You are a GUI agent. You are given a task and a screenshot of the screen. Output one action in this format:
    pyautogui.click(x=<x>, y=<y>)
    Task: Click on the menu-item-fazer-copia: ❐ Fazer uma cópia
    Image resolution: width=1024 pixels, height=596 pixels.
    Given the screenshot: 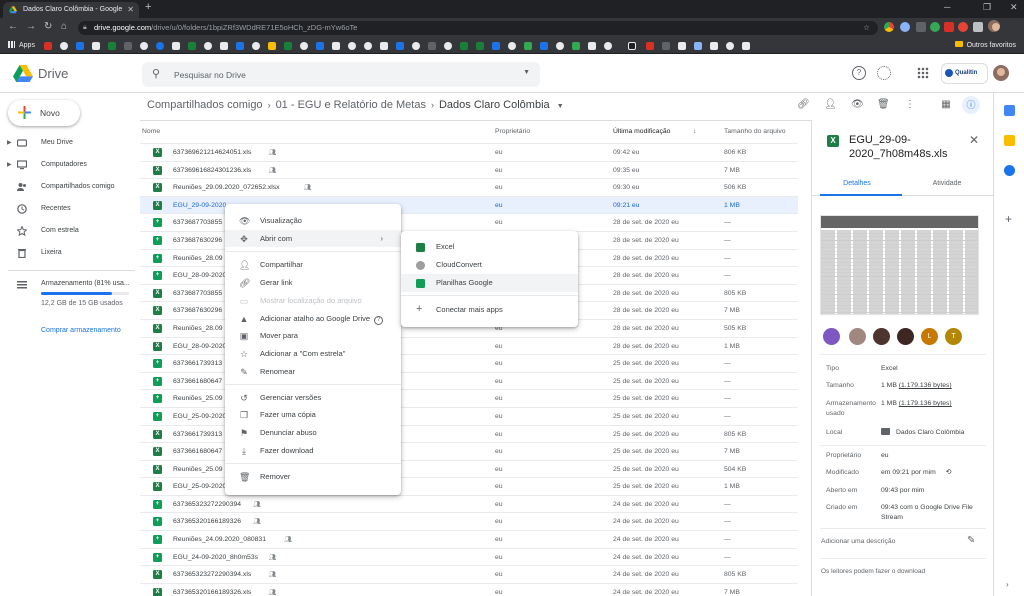 What is the action you would take?
    pyautogui.click(x=313, y=414)
    